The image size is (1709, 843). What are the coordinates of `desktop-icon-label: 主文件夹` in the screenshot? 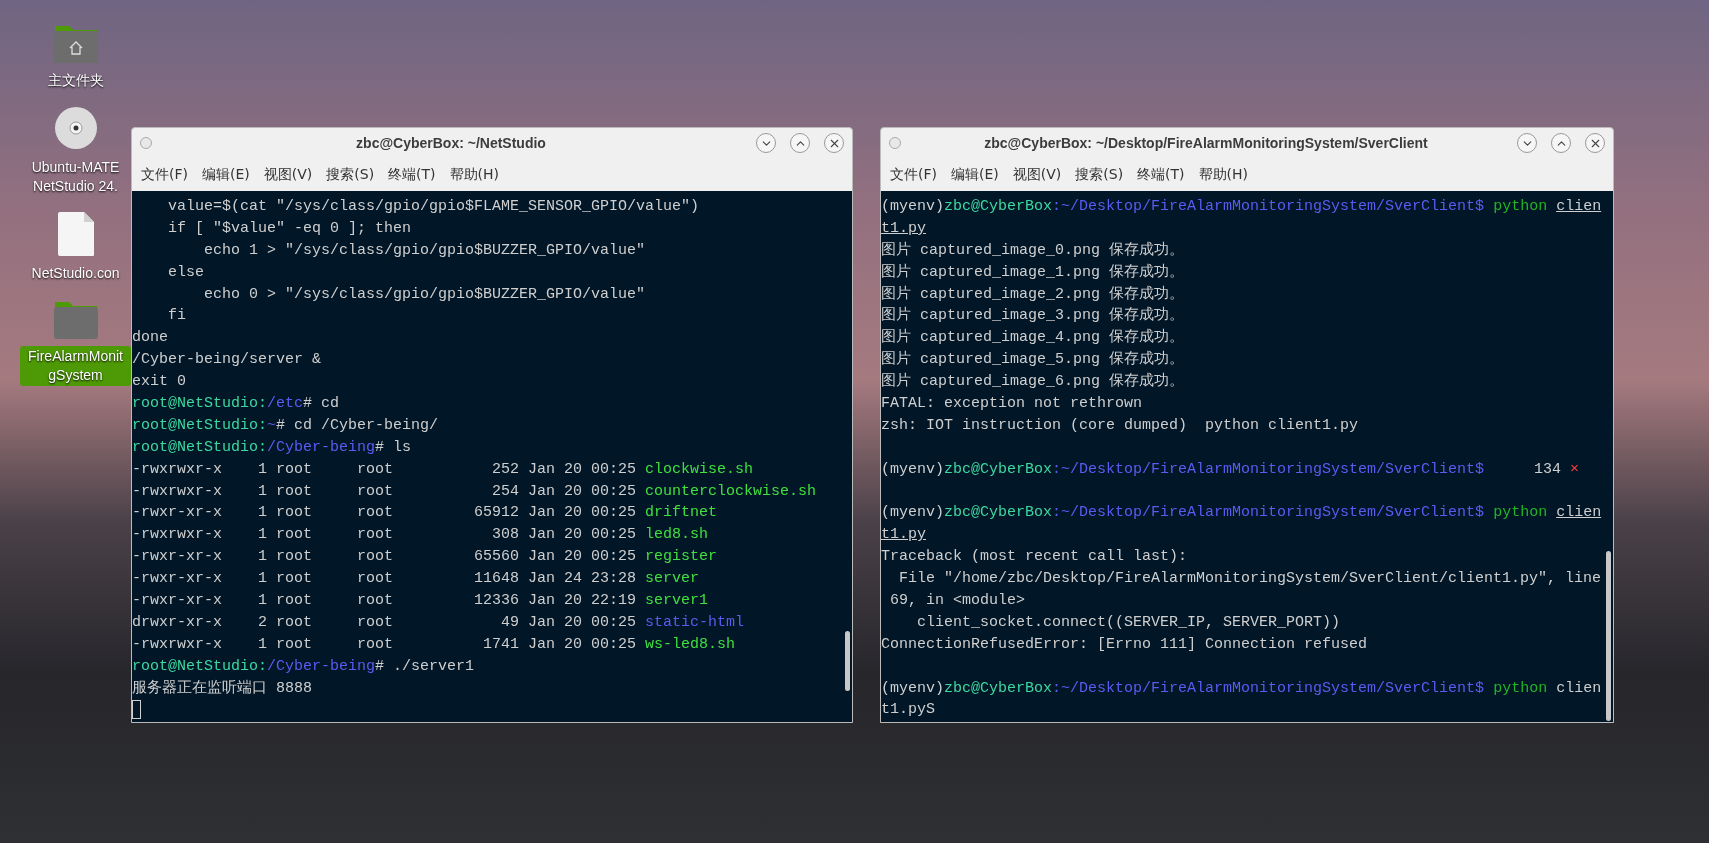 It's located at (75, 80).